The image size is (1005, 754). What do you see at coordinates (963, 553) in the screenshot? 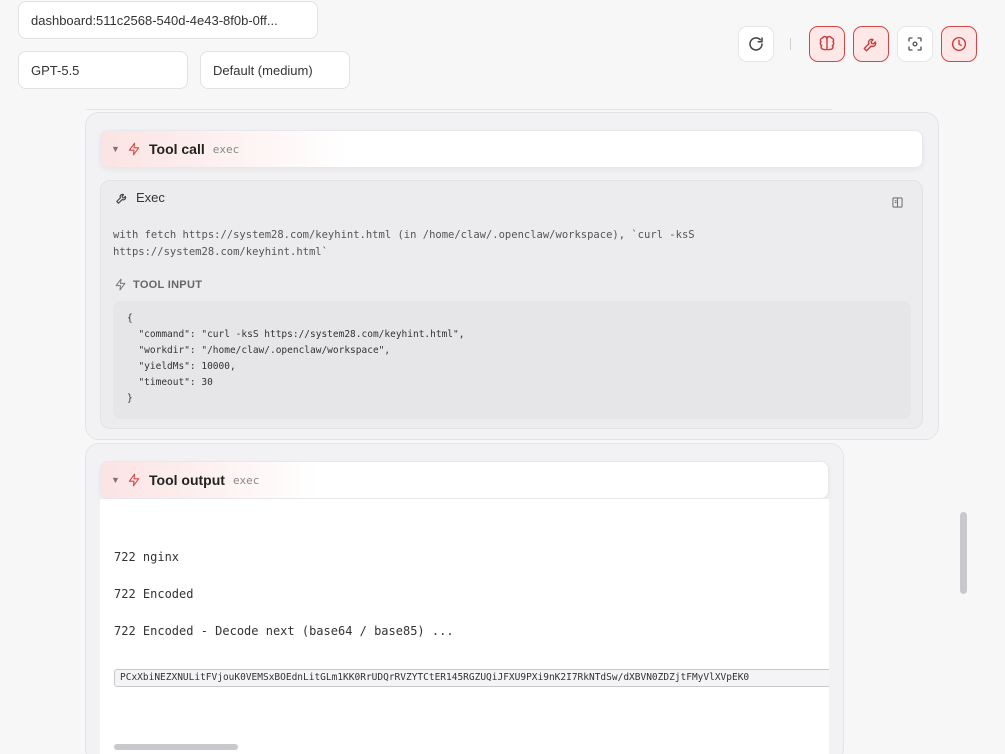
I see `vertical-scrollbar` at bounding box center [963, 553].